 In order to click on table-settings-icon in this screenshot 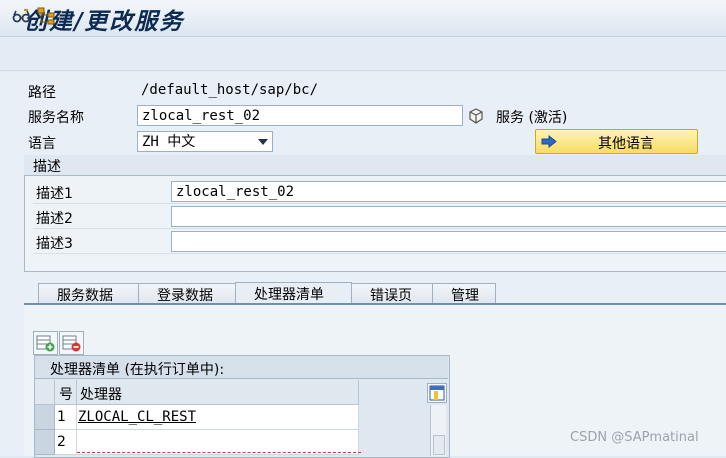, I will do `click(437, 393)`.